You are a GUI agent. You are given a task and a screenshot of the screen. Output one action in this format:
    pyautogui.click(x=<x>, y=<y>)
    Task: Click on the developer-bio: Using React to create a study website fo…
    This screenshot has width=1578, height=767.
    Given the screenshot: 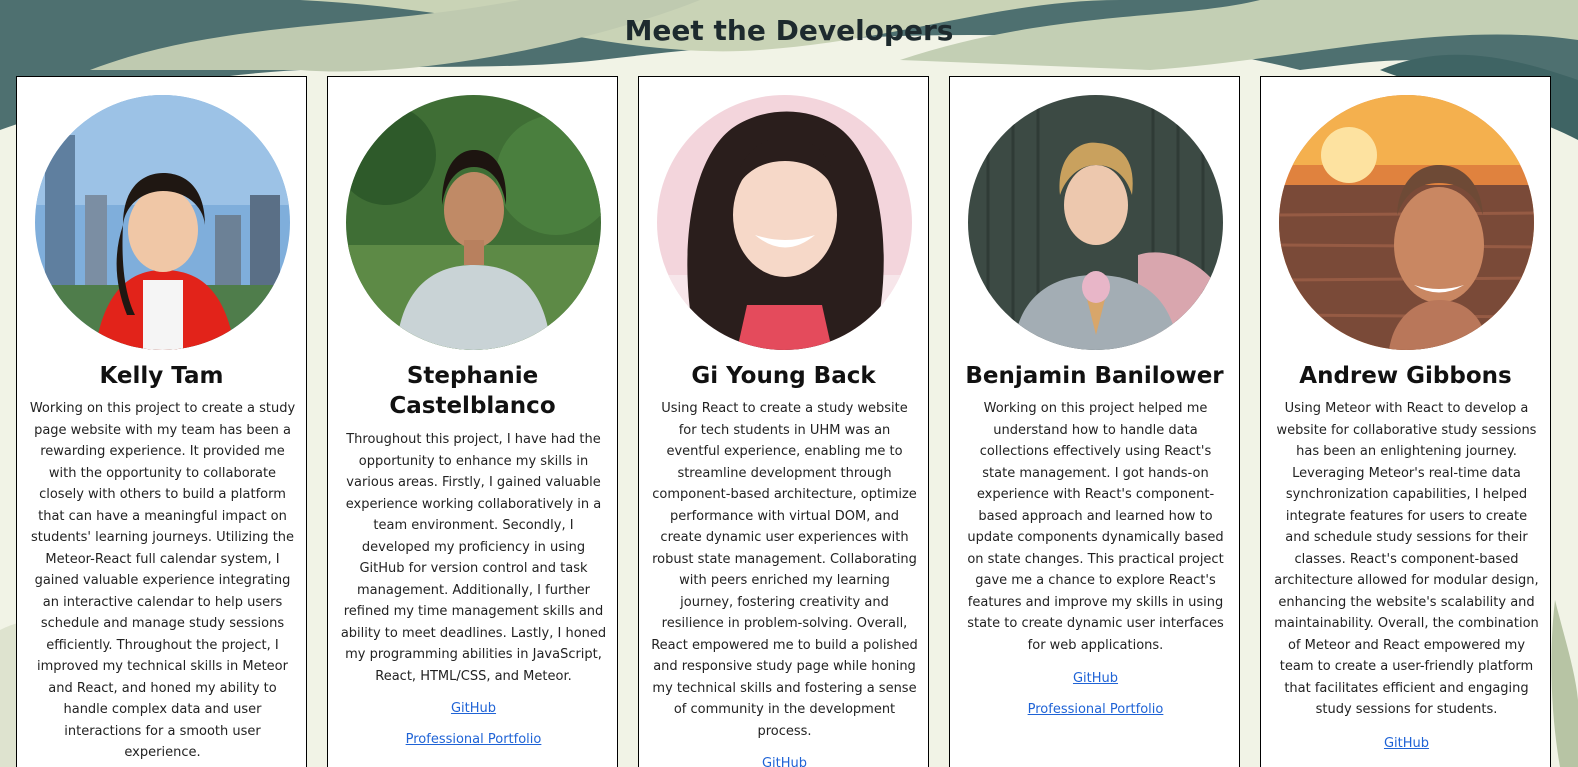 What is the action you would take?
    pyautogui.click(x=784, y=570)
    